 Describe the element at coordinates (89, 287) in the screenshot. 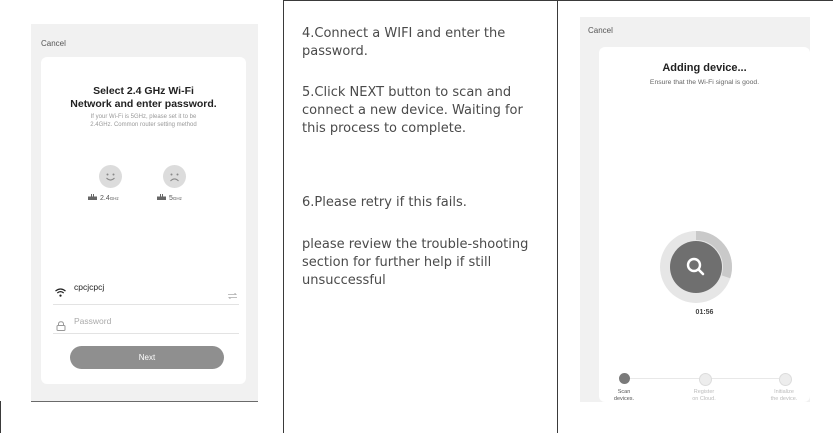

I see `wifi-network-name: cpcjcpcj` at that location.